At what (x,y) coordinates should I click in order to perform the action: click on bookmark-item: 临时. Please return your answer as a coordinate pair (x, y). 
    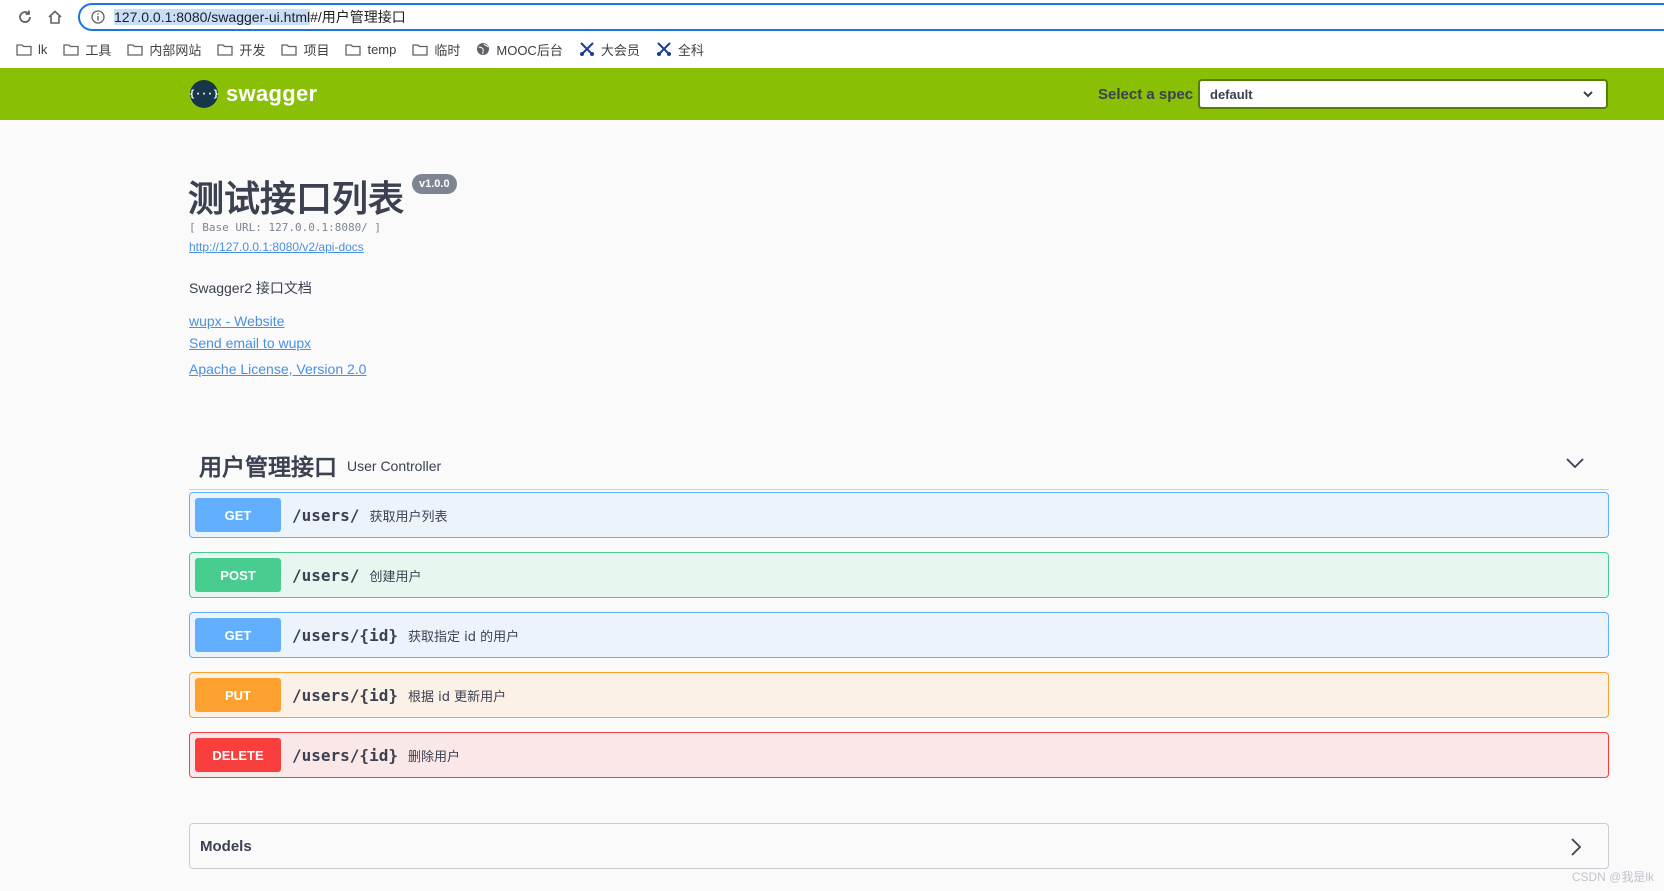
    Looking at the image, I should click on (436, 49).